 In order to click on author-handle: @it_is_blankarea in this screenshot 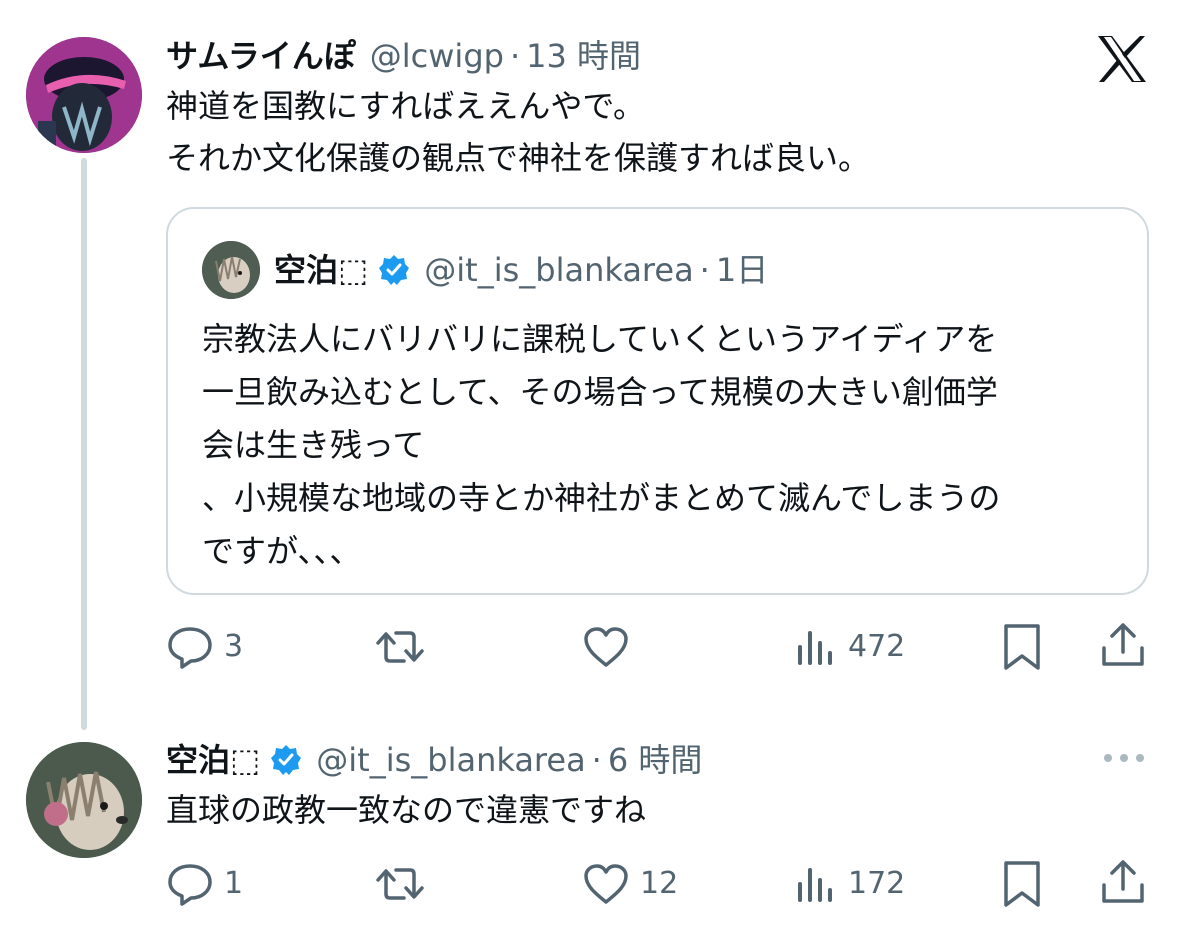, I will do `click(450, 760)`.